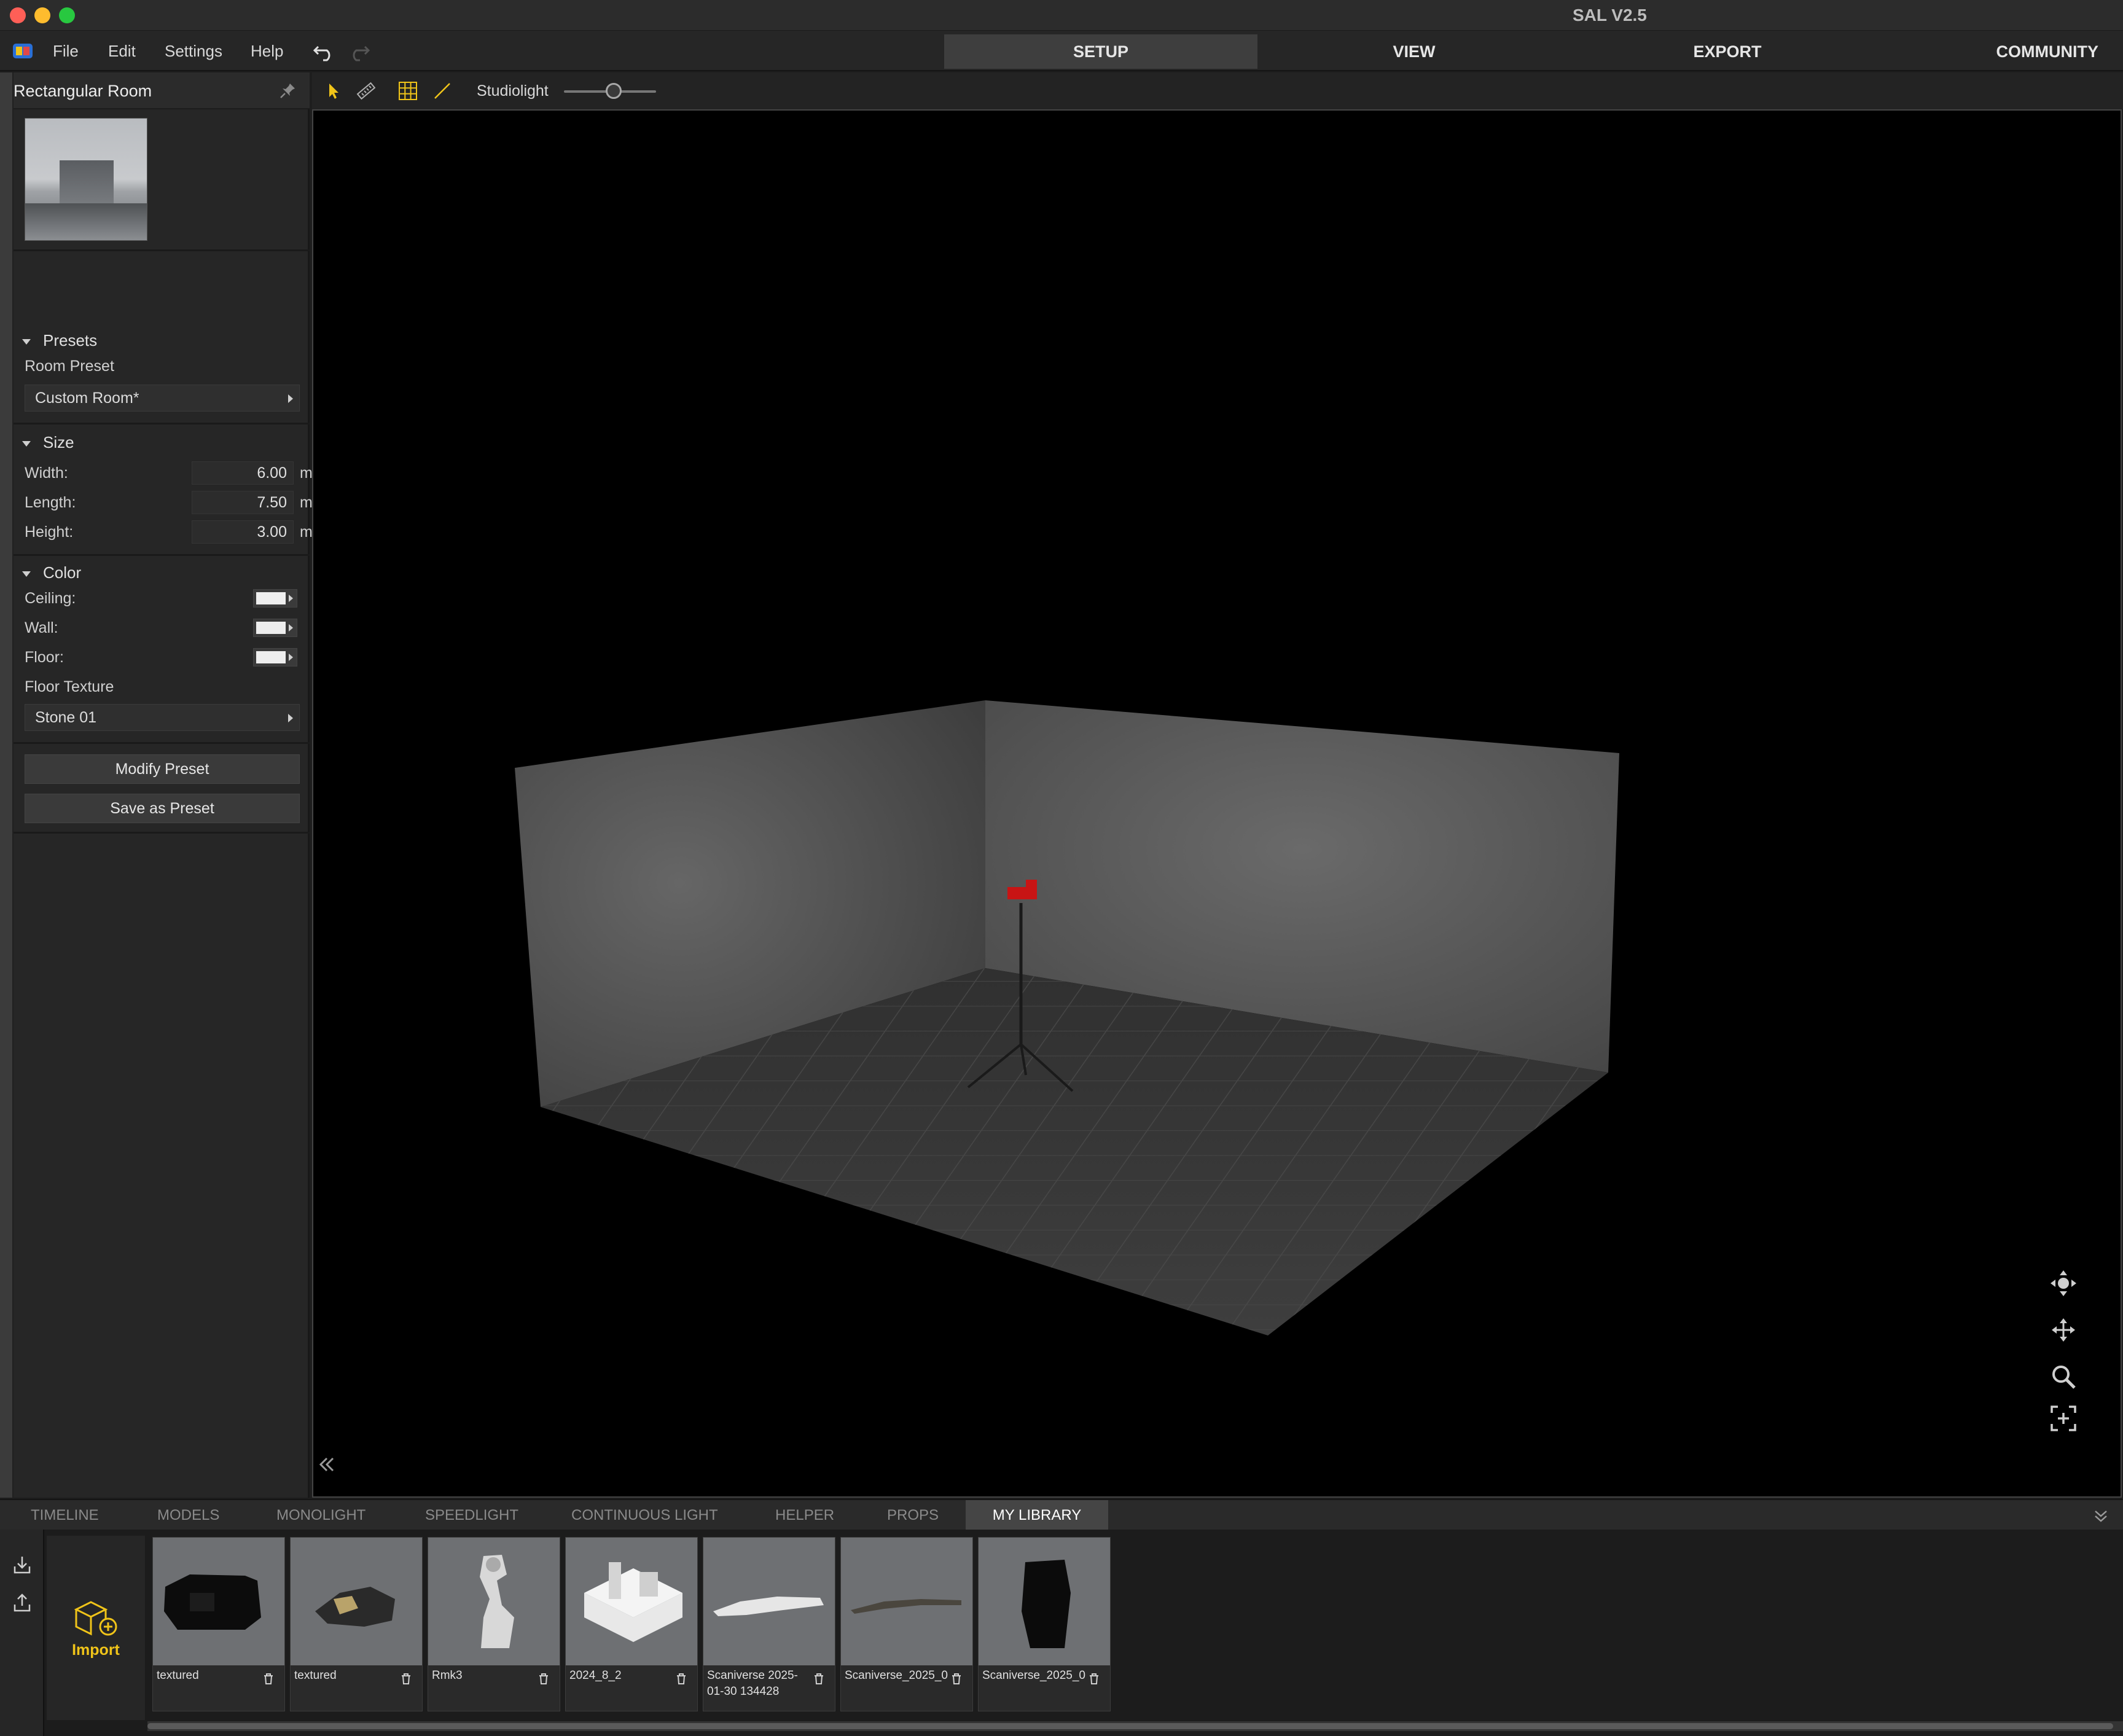 This screenshot has height=1736, width=2123. I want to click on tab-speedlight: SPEEDLIGHT, so click(471, 1515).